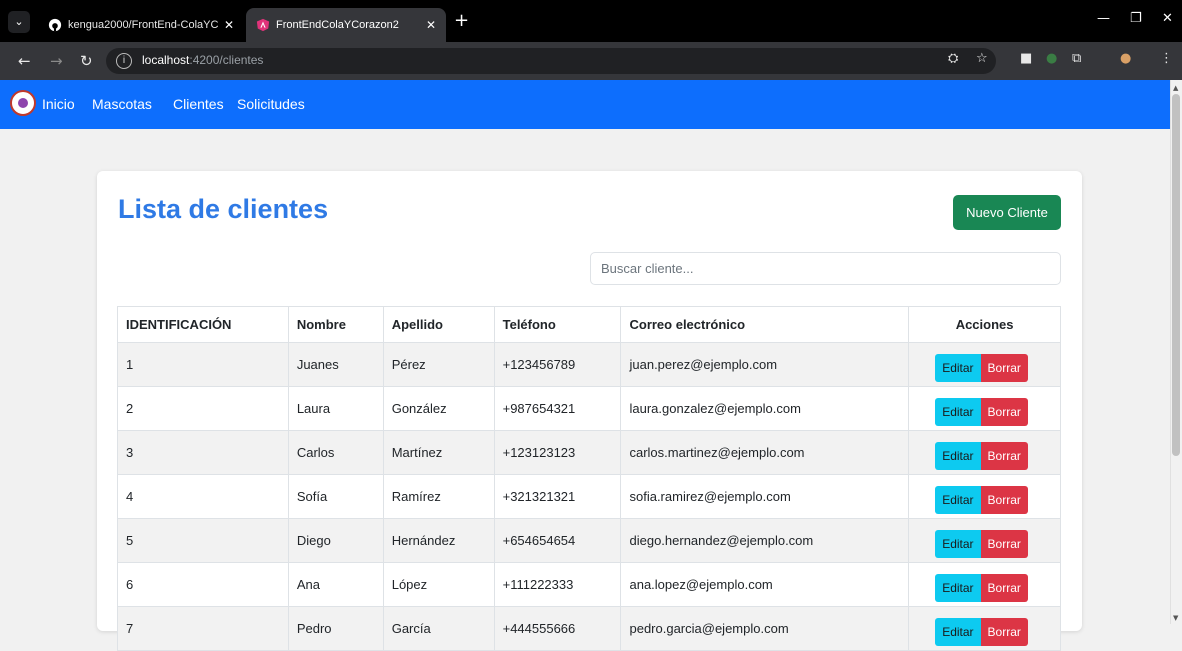 This screenshot has height=651, width=1182. Describe the element at coordinates (1175, 618) in the screenshot. I see `scroll-down-icon: ▼` at that location.